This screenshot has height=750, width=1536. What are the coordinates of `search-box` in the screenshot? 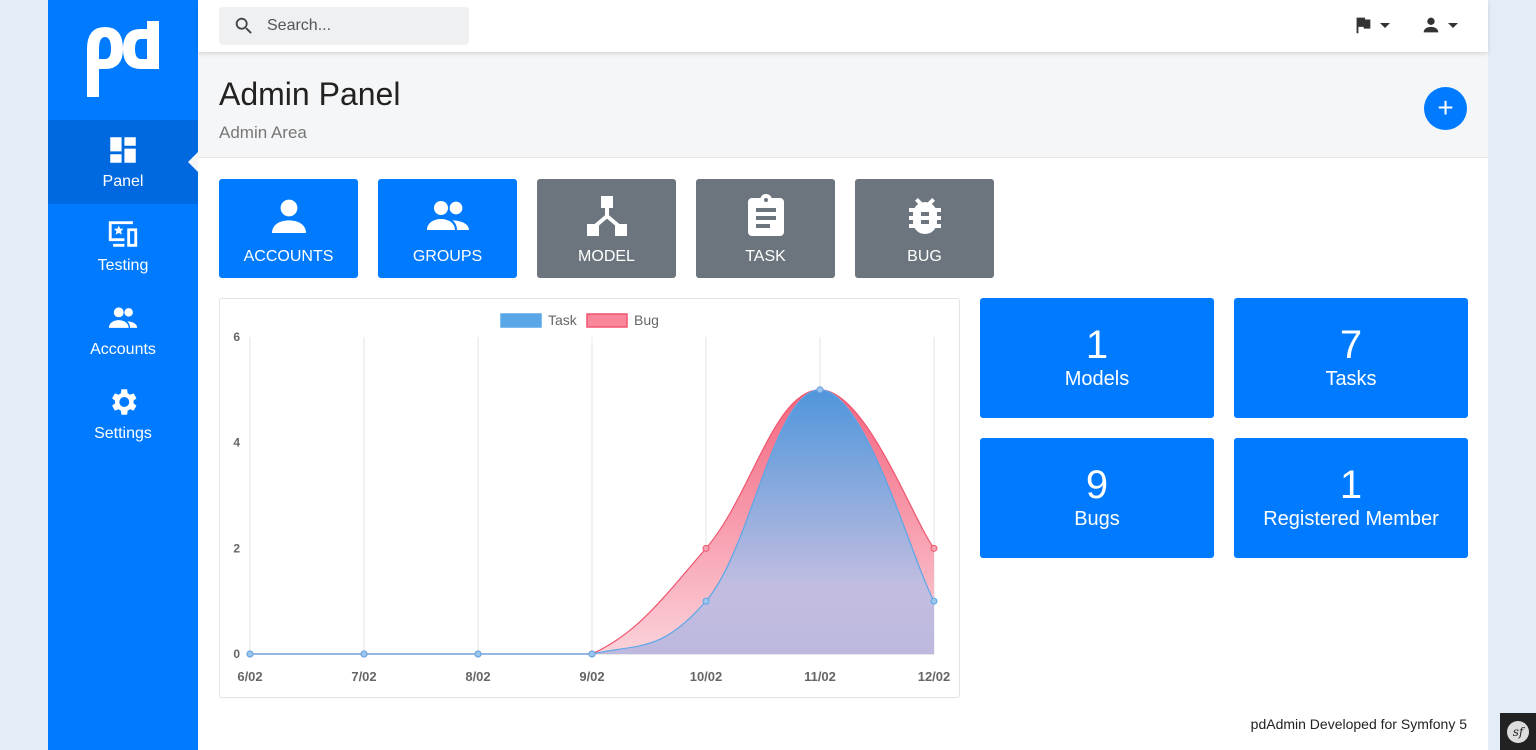 It's located at (344, 26).